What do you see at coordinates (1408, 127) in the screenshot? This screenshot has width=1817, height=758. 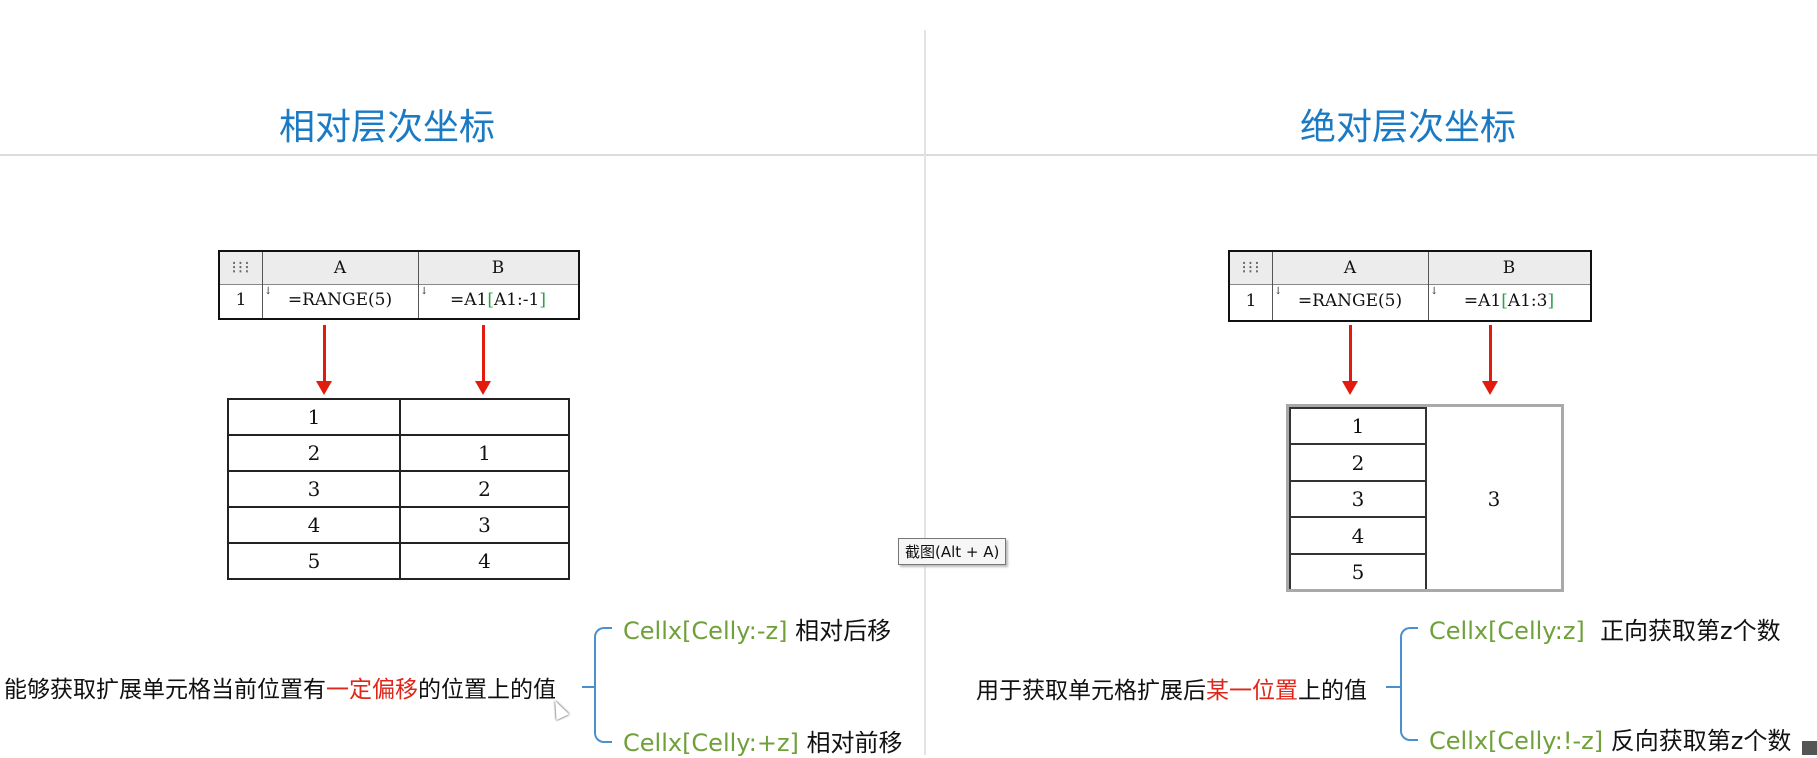 I see `right-title: 绝对层次坐标` at bounding box center [1408, 127].